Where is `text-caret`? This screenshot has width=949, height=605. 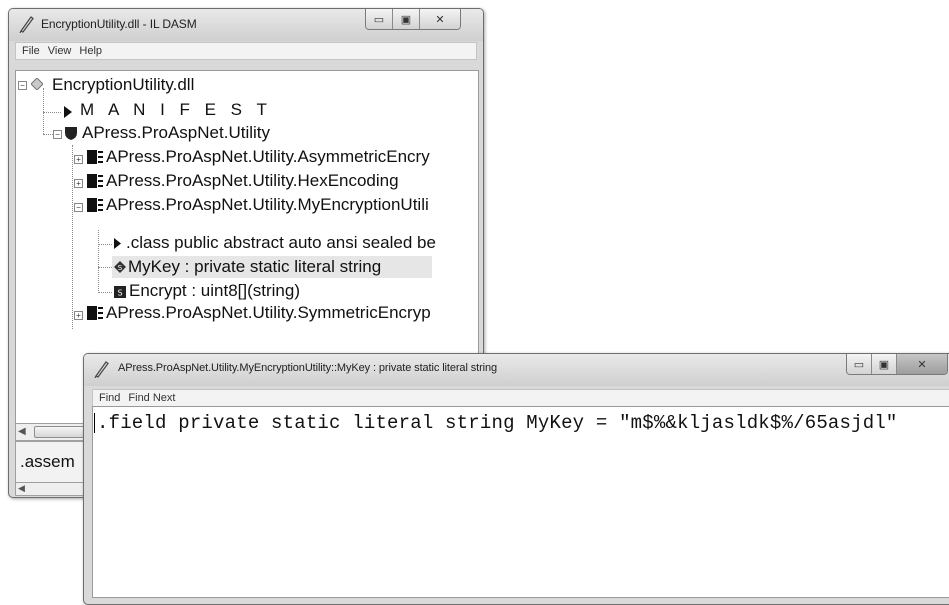
text-caret is located at coordinates (94, 423).